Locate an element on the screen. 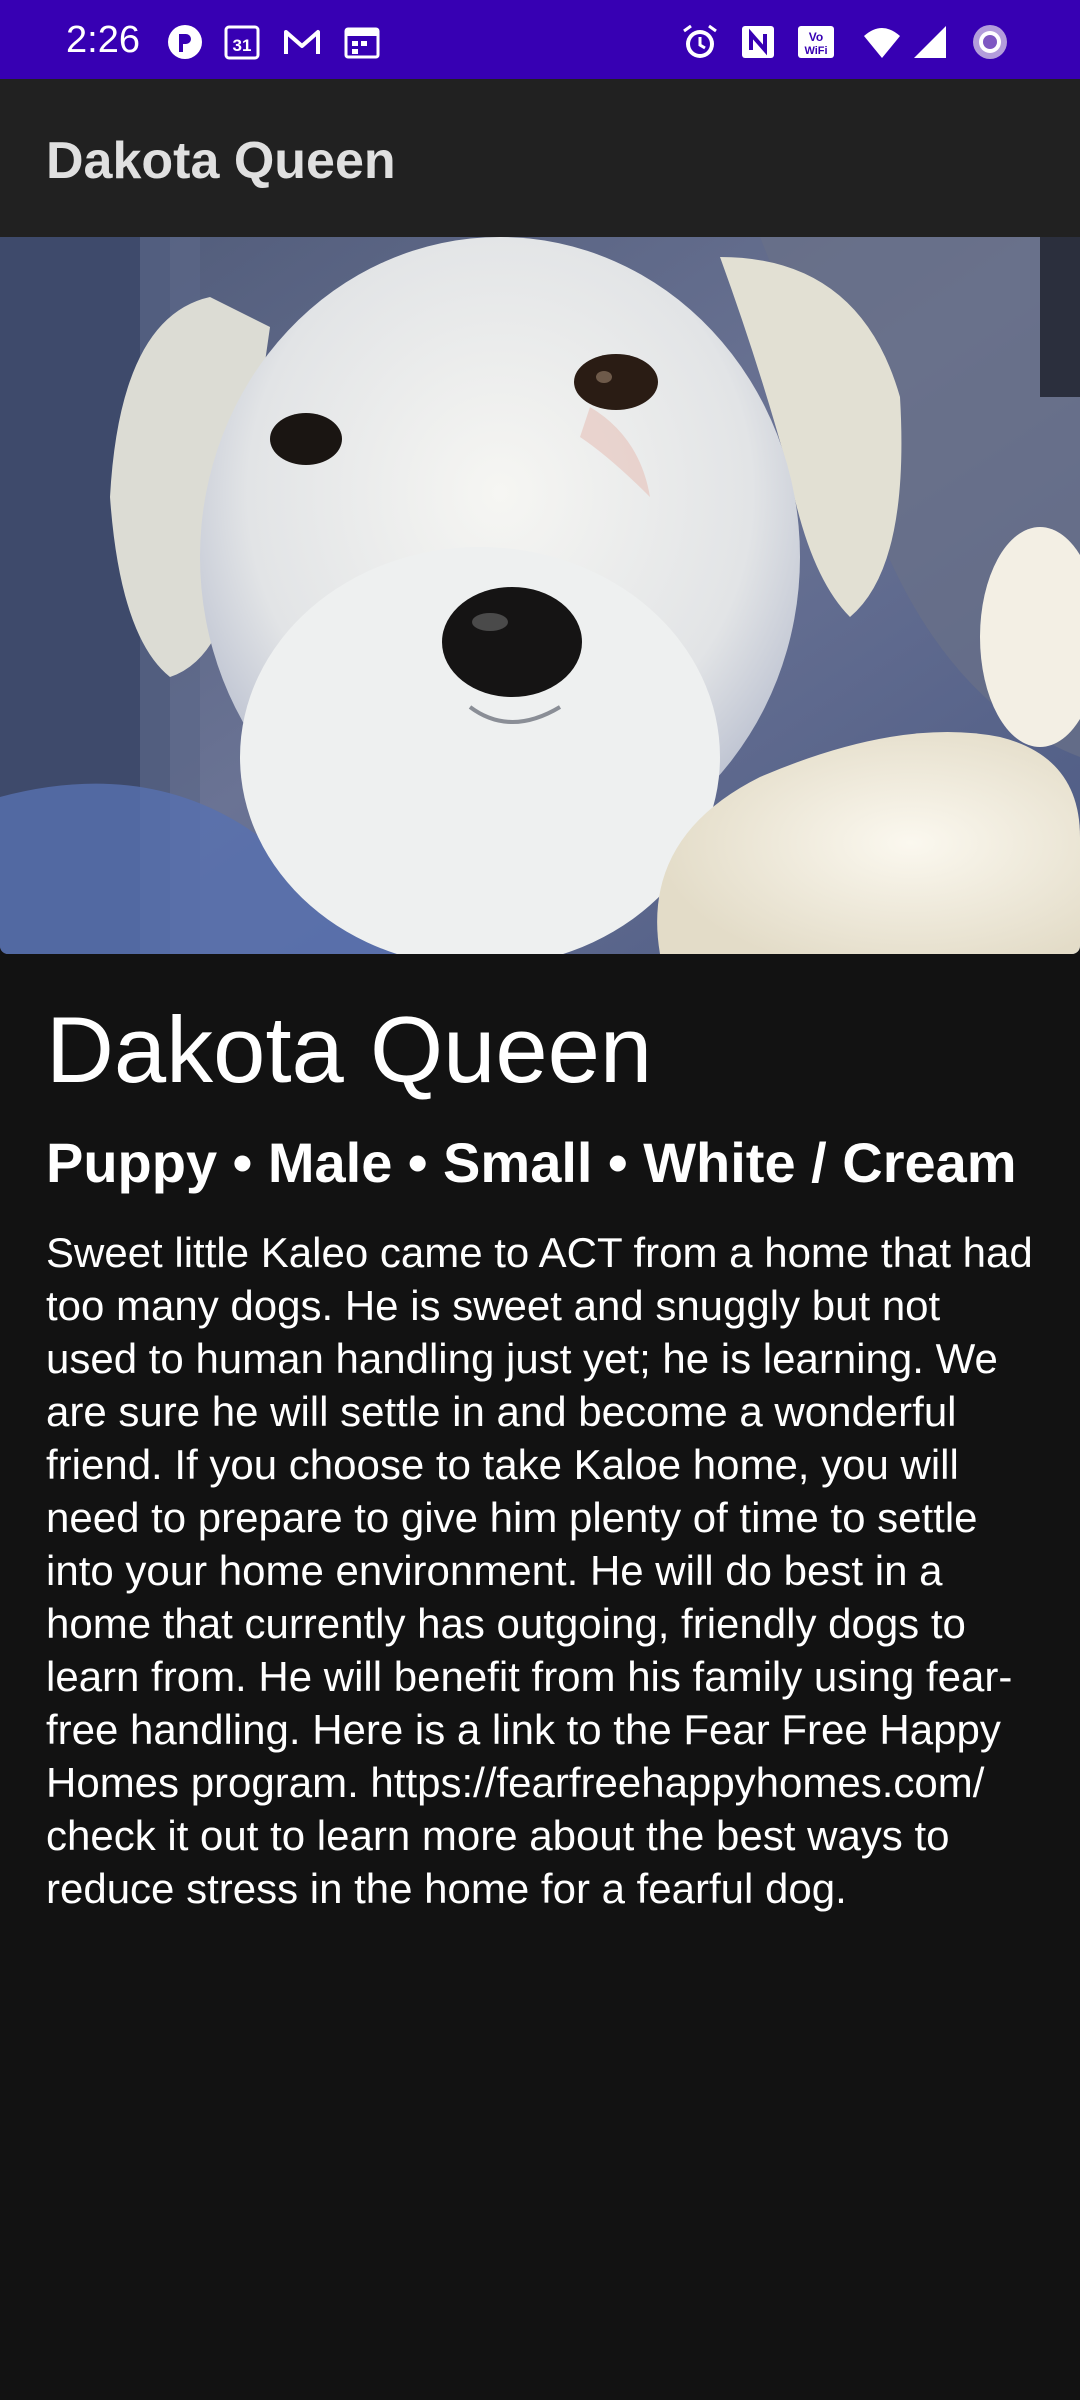  pet-name: Dakota Queen is located at coordinates (349, 1049).